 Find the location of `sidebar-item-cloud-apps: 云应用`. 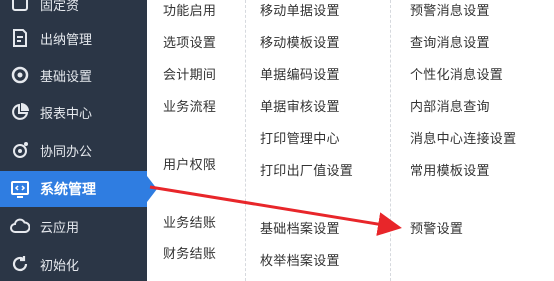

sidebar-item-cloud-apps: 云应用 is located at coordinates (73, 226).